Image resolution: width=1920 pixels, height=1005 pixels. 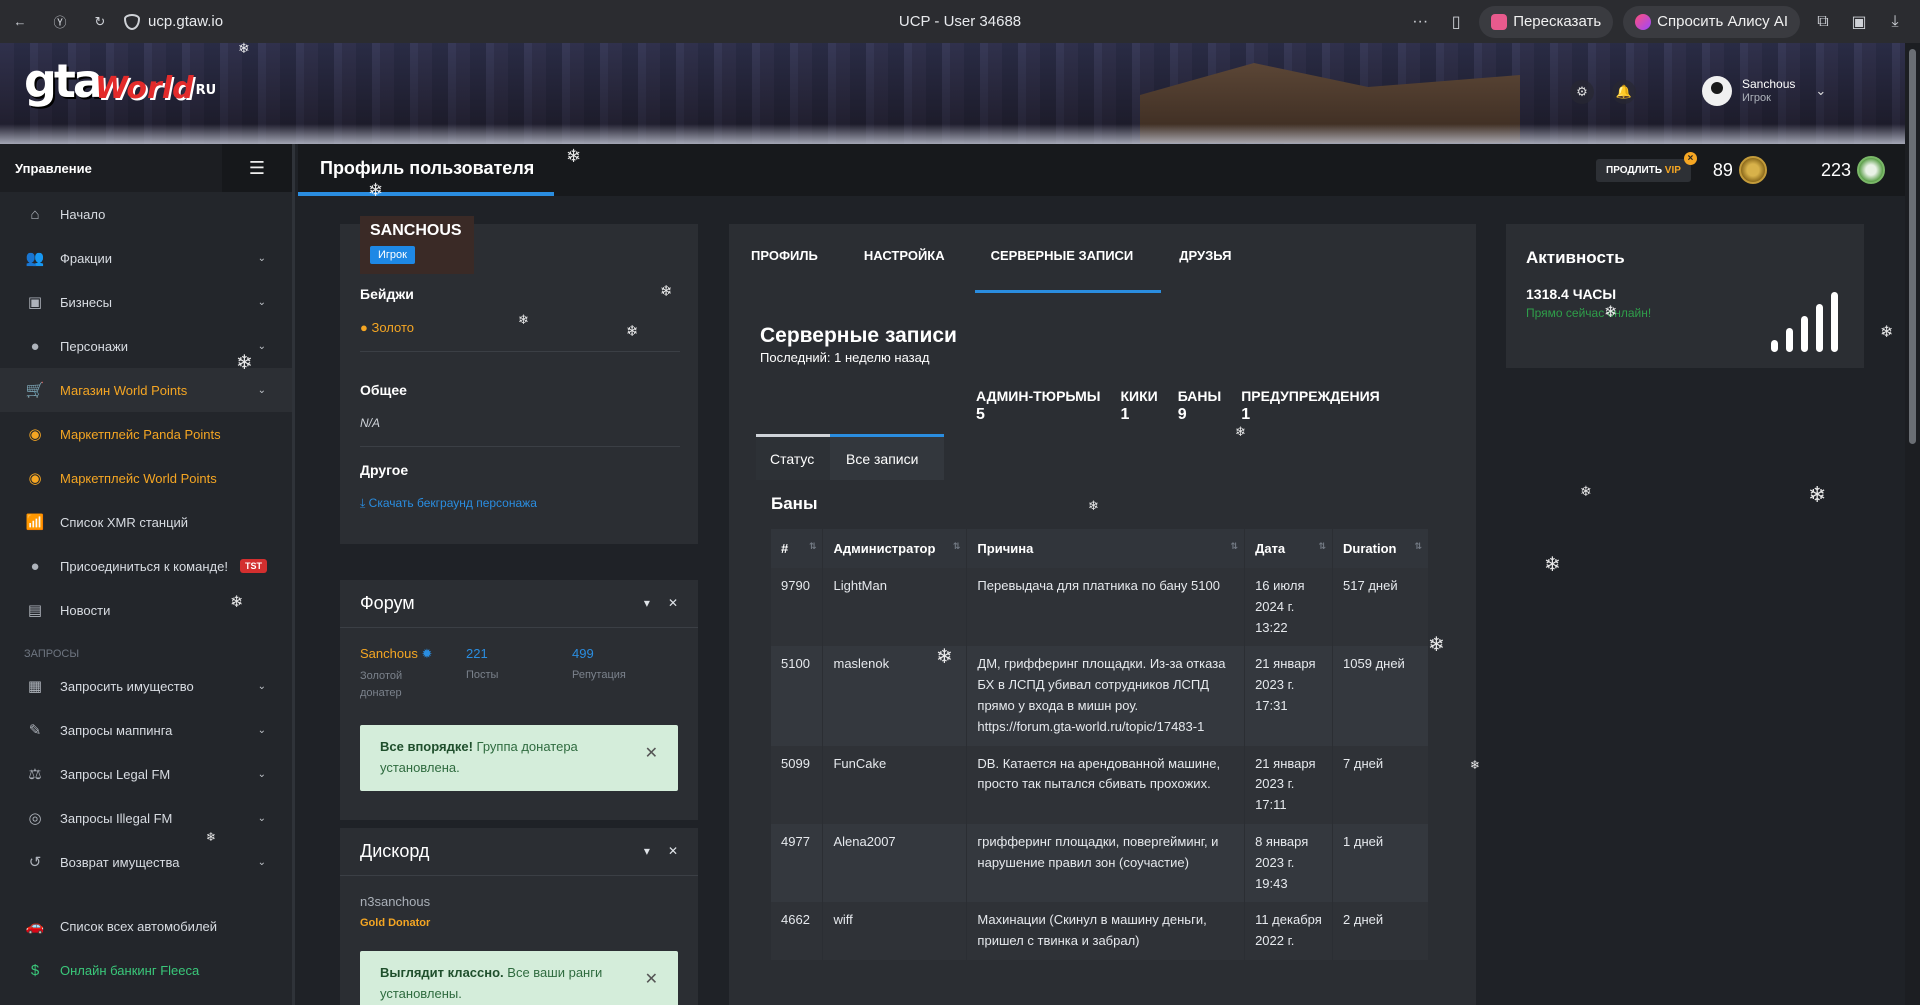 I want to click on bans-title: Баны, so click(x=794, y=503).